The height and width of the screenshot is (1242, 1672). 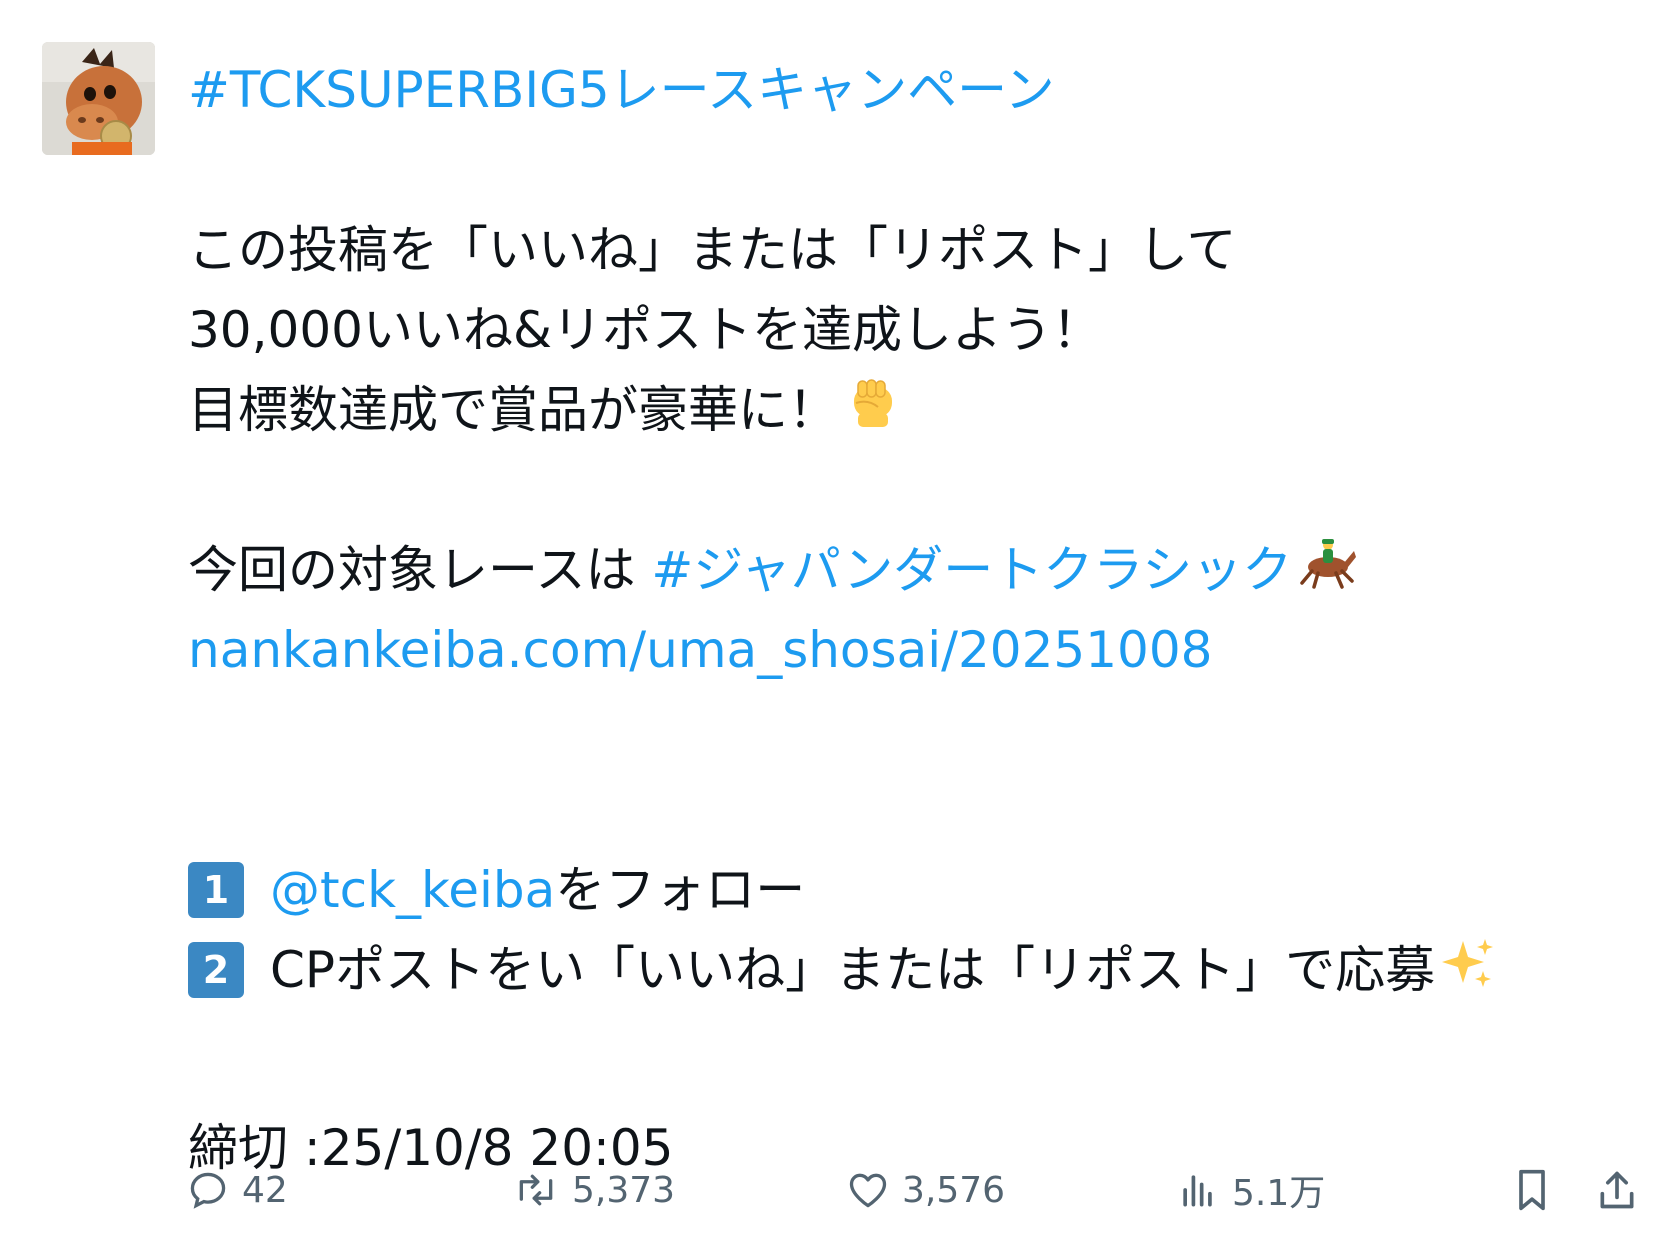 I want to click on reply-button: 42, so click(x=237, y=1190).